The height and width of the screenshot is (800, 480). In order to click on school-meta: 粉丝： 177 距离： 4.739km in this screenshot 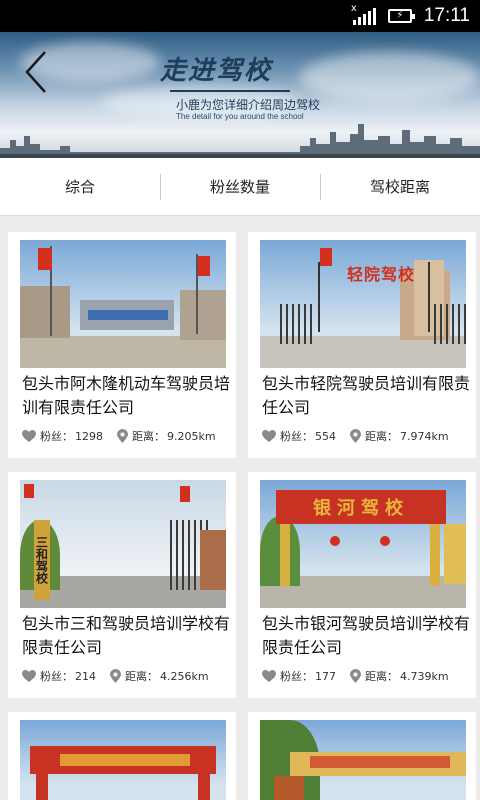, I will do `click(355, 676)`.